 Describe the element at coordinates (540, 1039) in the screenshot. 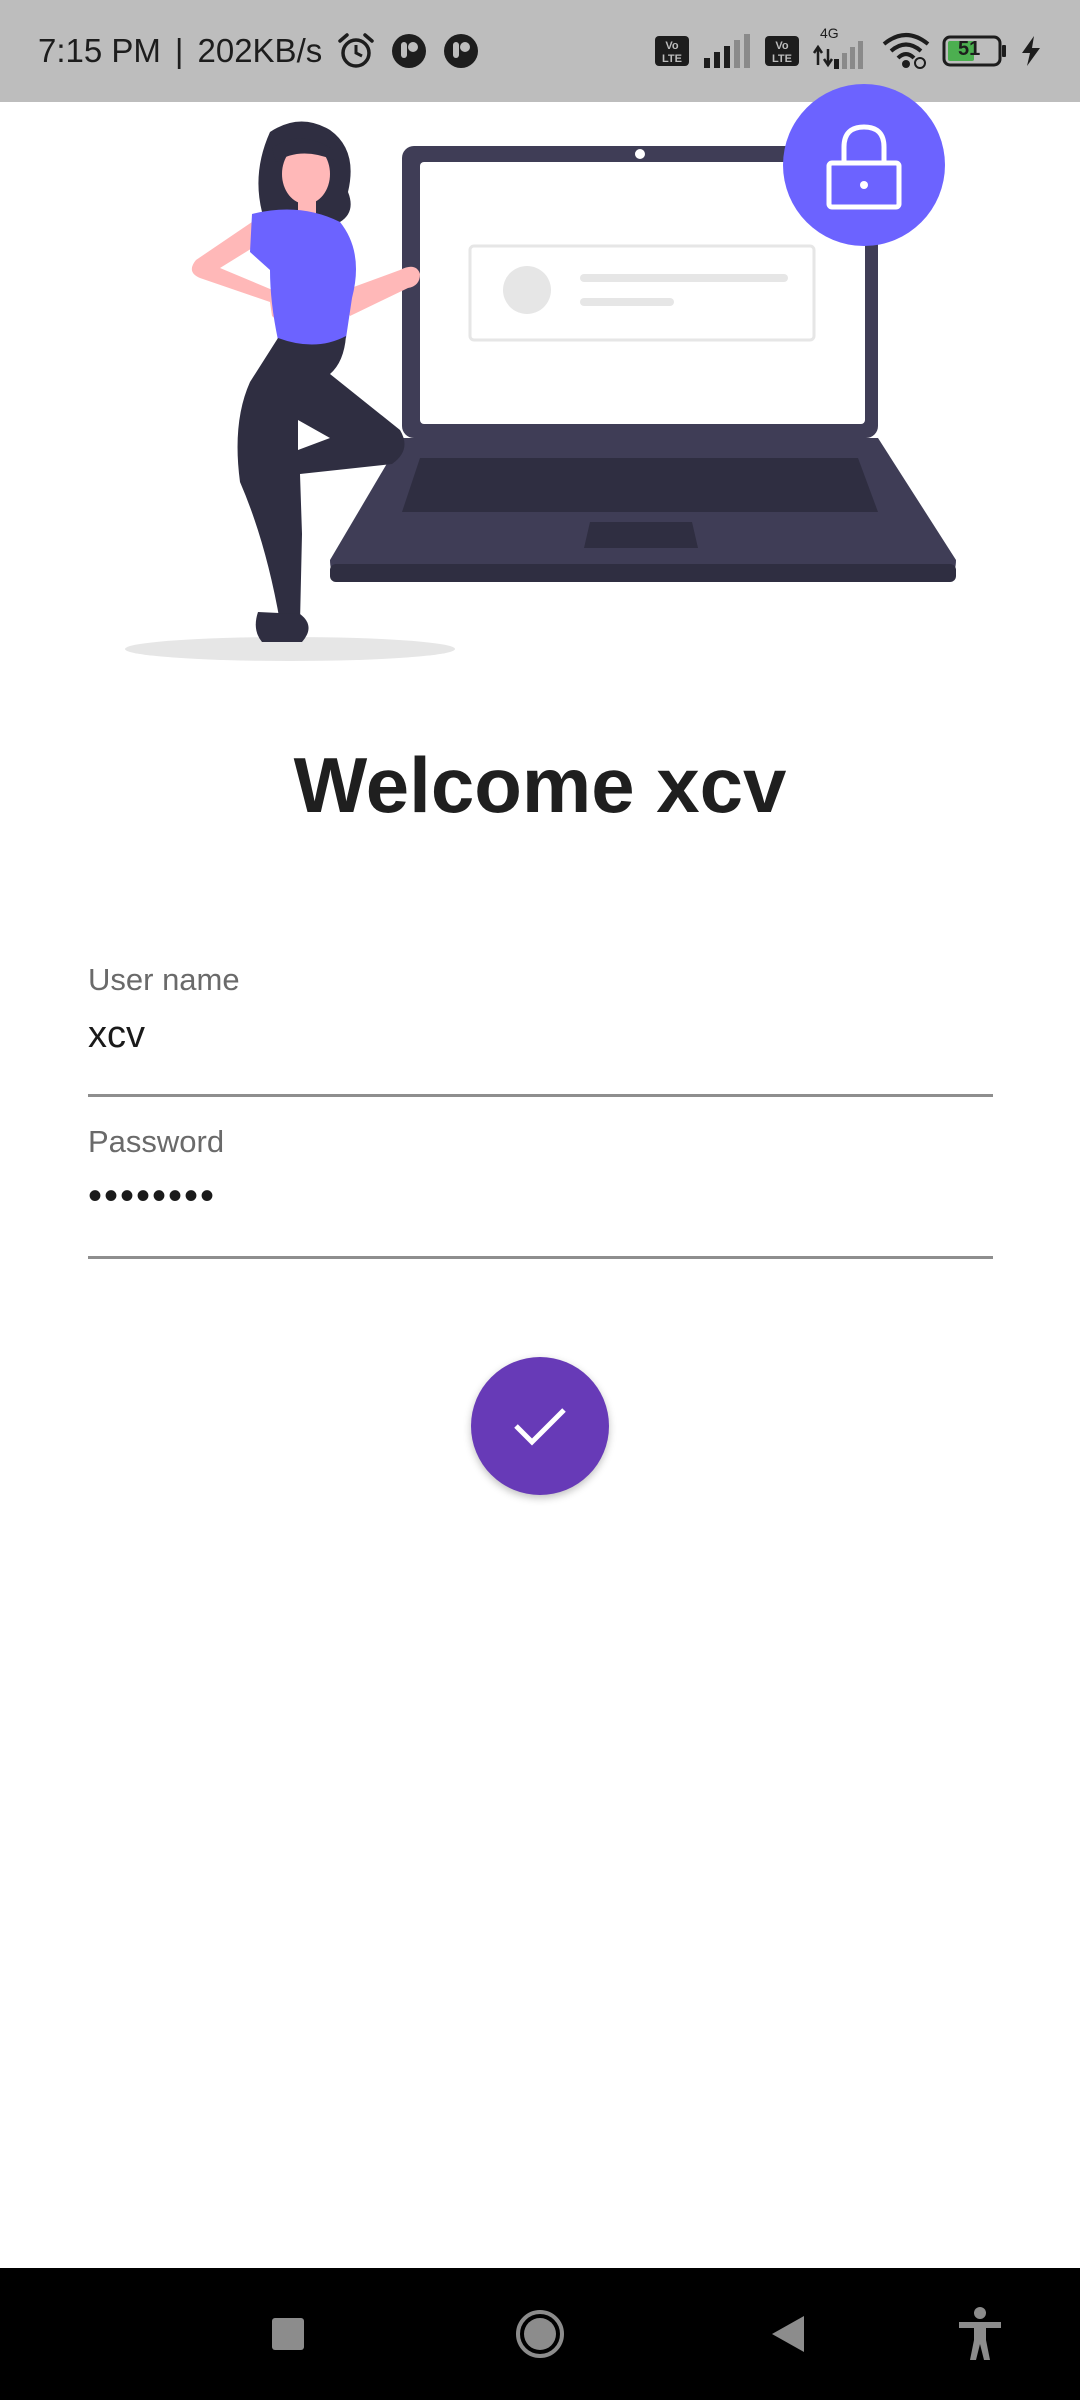

I see `username-input: xcv` at that location.